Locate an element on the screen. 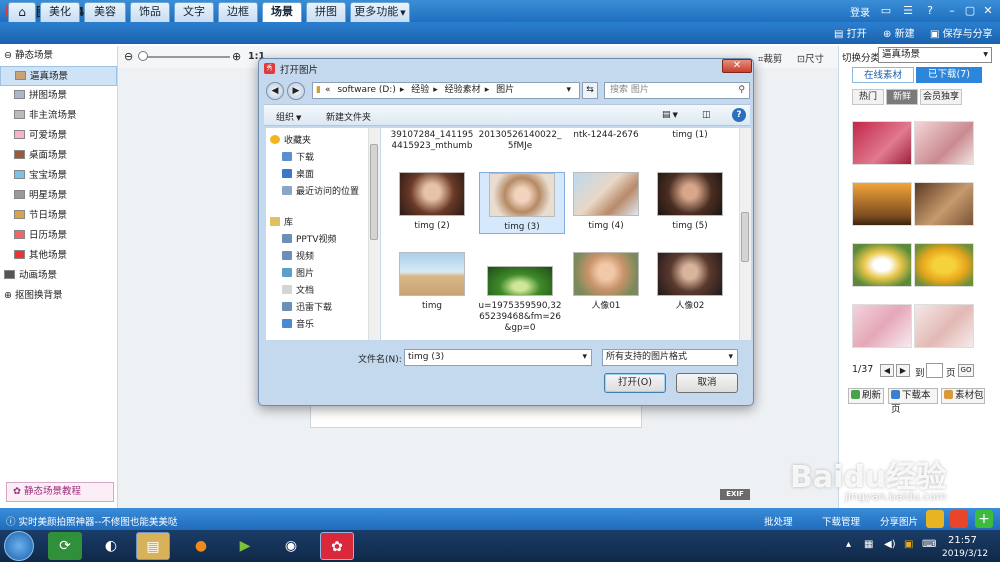  taskbar-media-icon: ▶ is located at coordinates (245, 546).